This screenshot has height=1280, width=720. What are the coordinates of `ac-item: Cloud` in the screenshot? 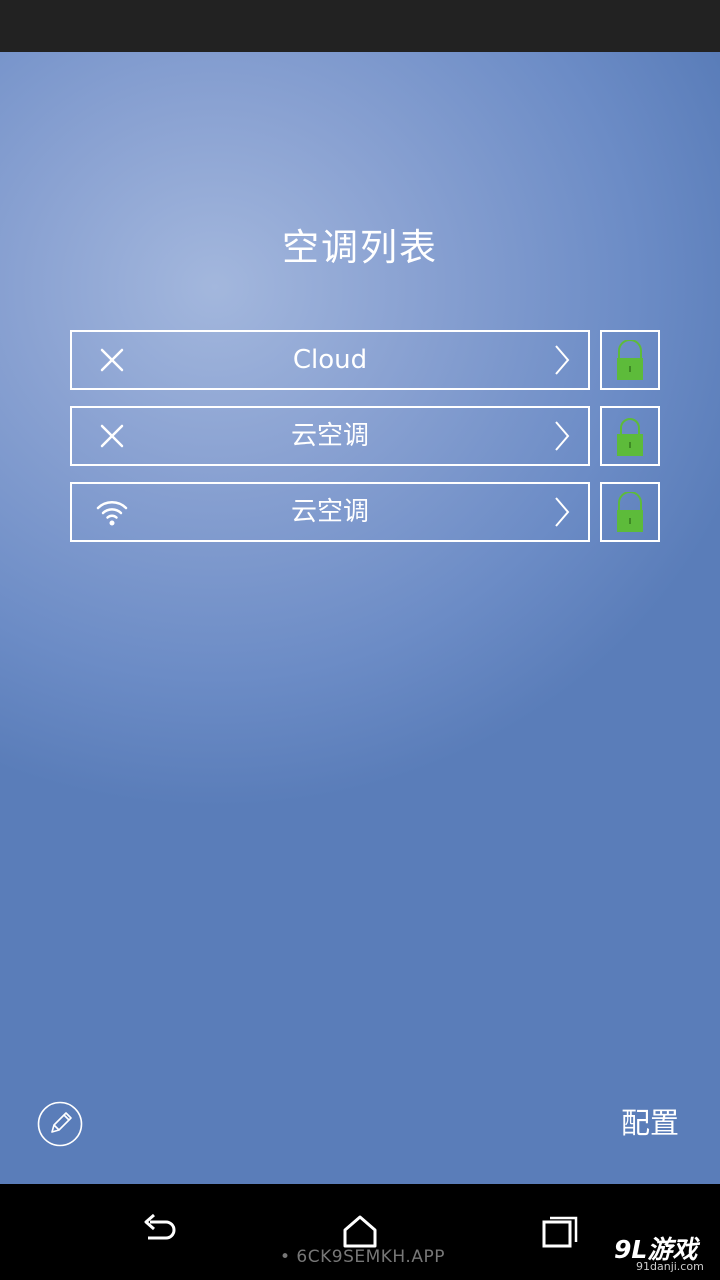 It's located at (330, 360).